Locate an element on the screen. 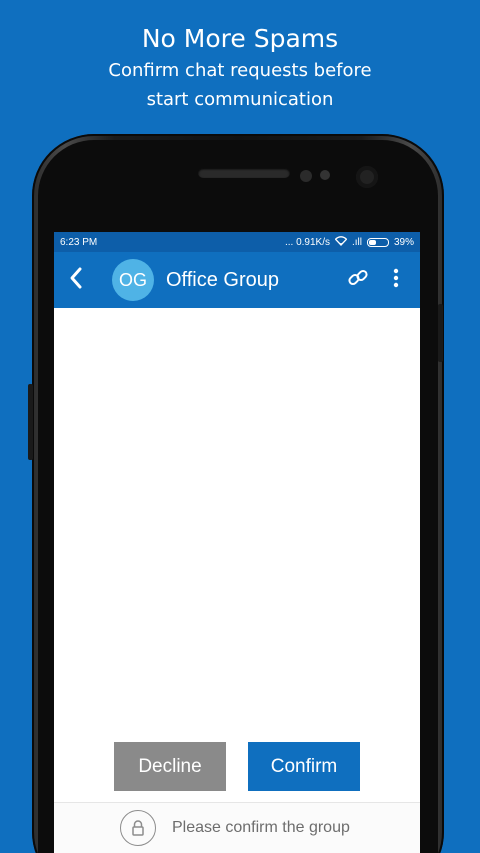  wifi-icon is located at coordinates (341, 242).